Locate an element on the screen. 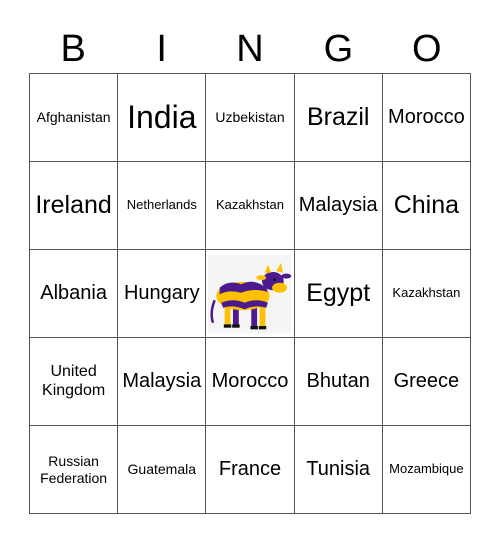  bingo-cell: Uzbekistan is located at coordinates (250, 118).